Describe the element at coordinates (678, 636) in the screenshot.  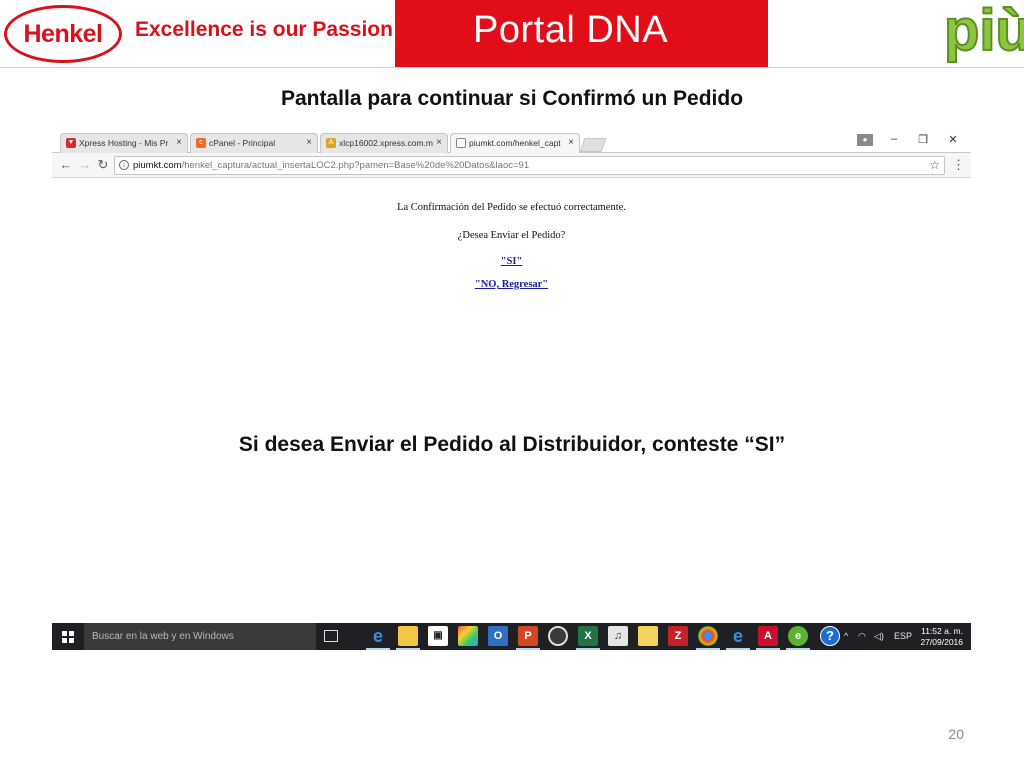
I see `filezilla-icon: Z` at that location.